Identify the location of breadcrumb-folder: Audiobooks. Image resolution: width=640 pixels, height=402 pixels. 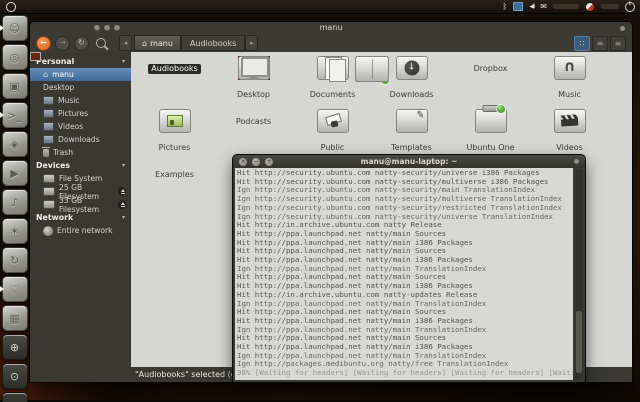
(213, 43).